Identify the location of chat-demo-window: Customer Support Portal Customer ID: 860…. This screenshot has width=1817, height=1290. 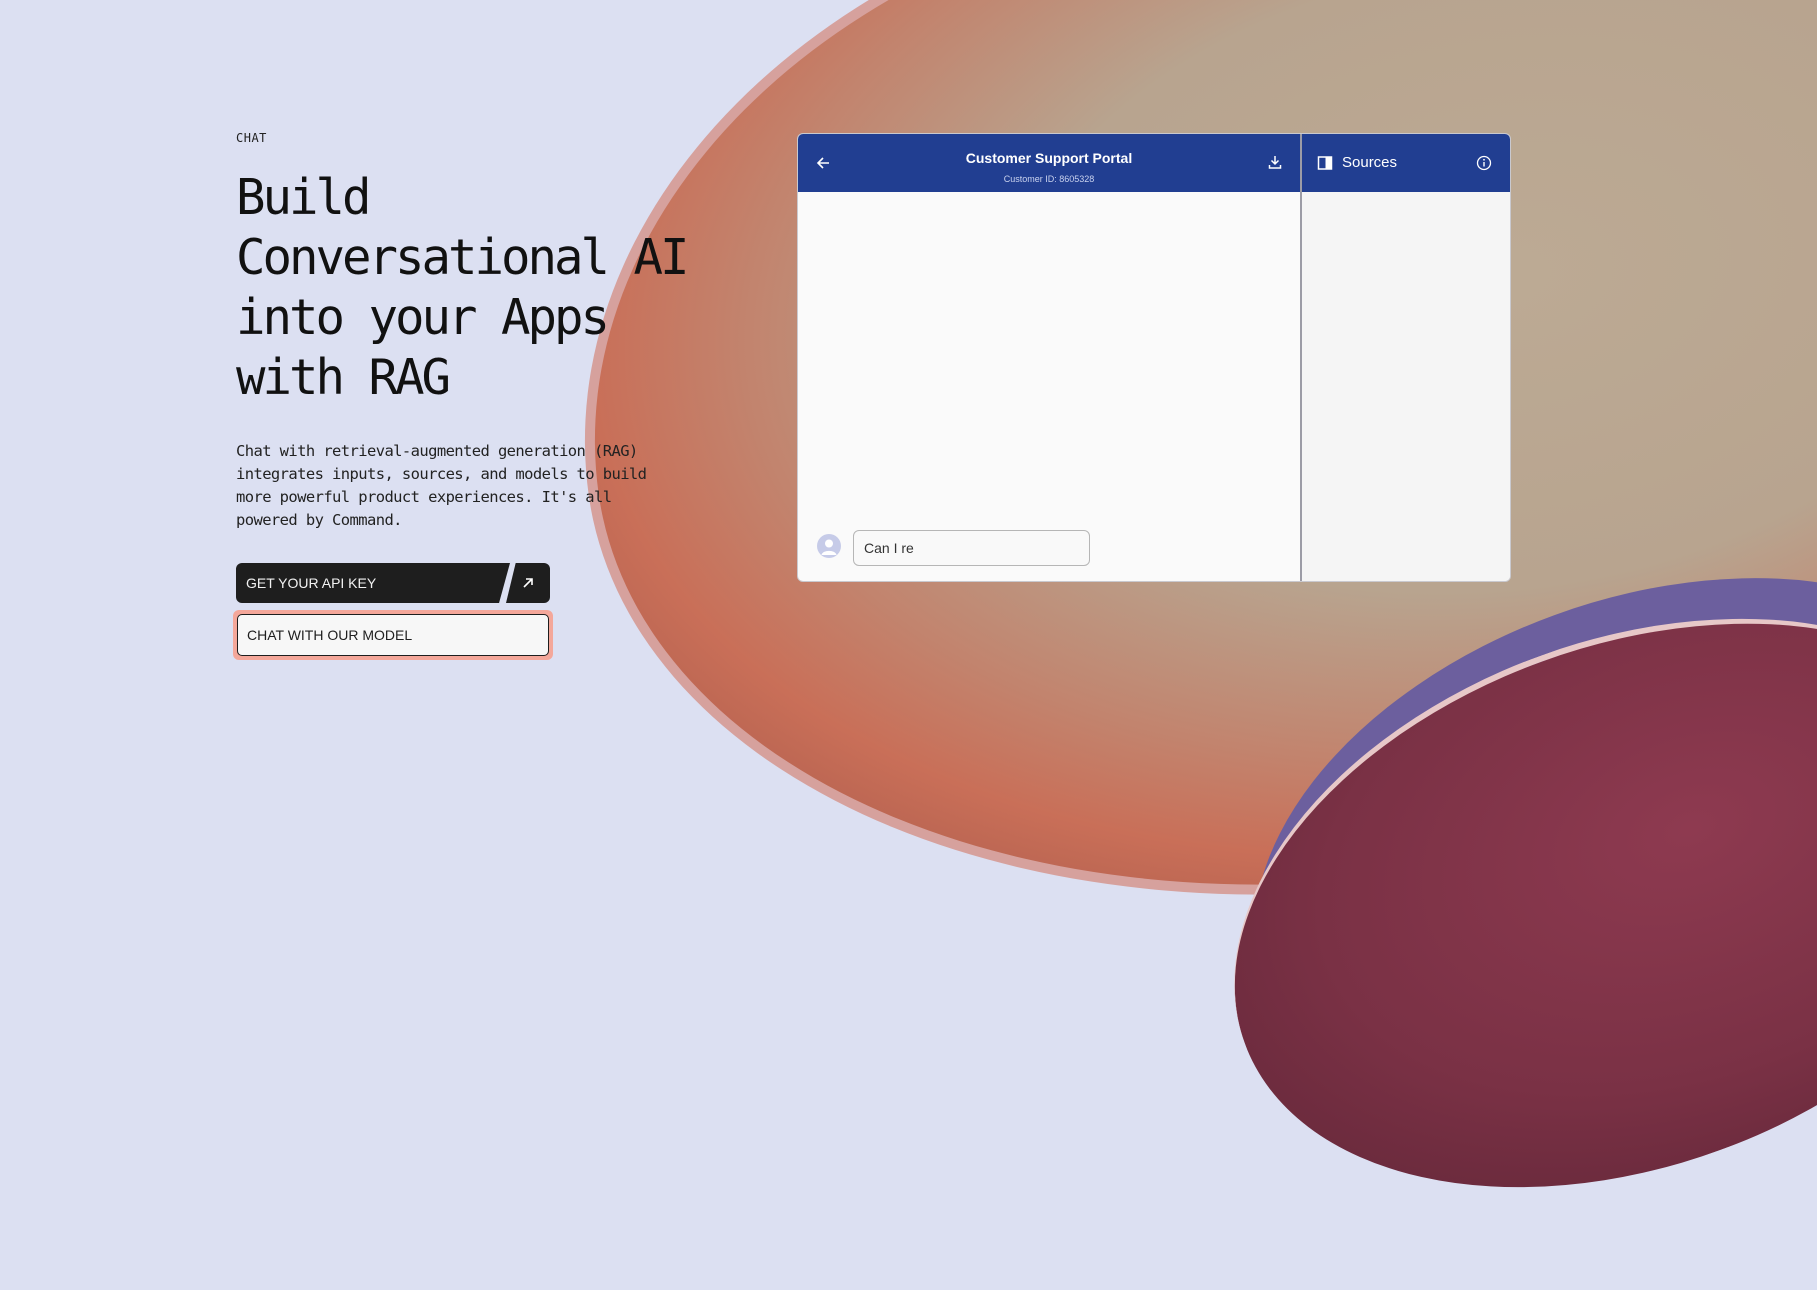
(1154, 357).